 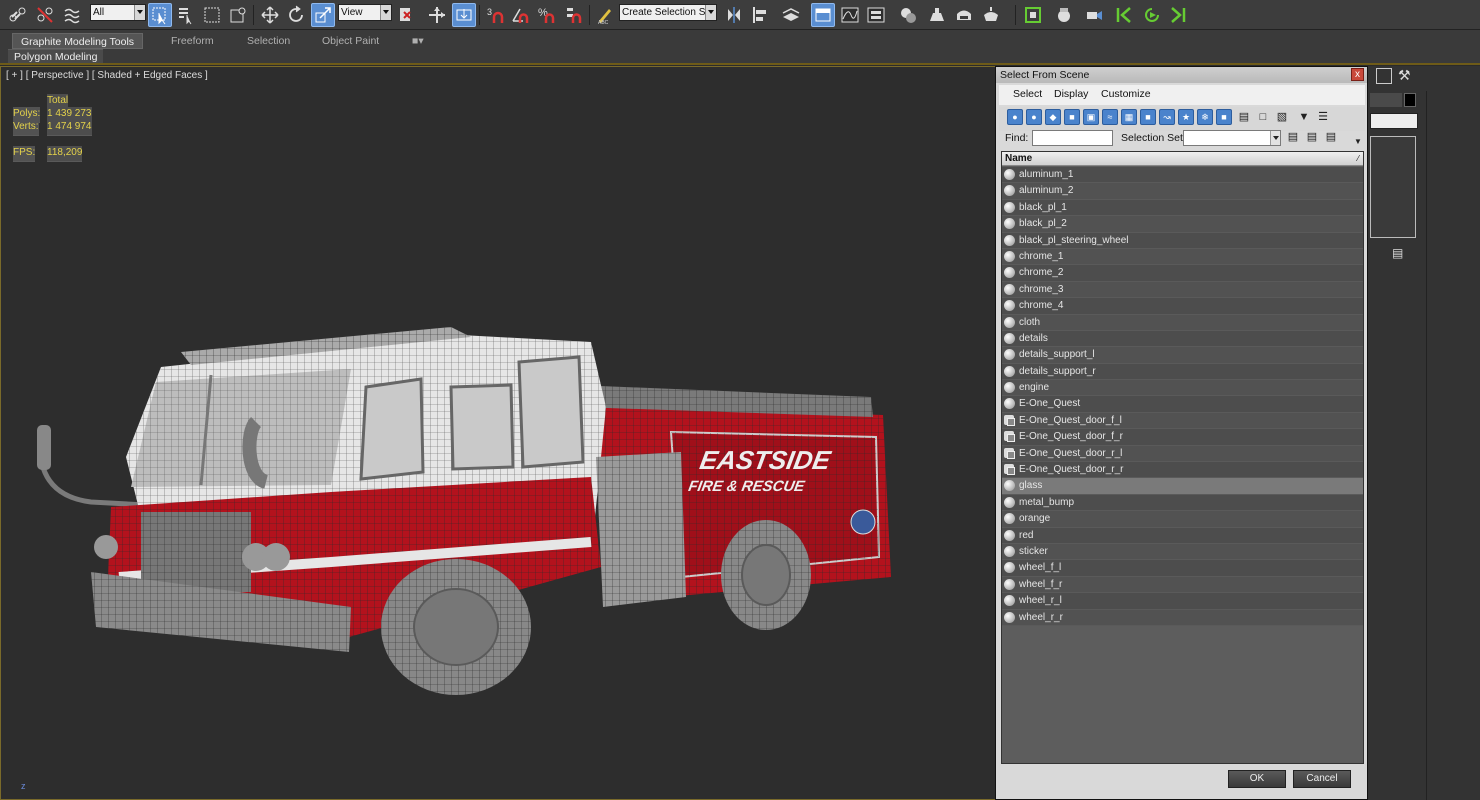 What do you see at coordinates (1182, 388) in the screenshot?
I see `list-item: engine` at bounding box center [1182, 388].